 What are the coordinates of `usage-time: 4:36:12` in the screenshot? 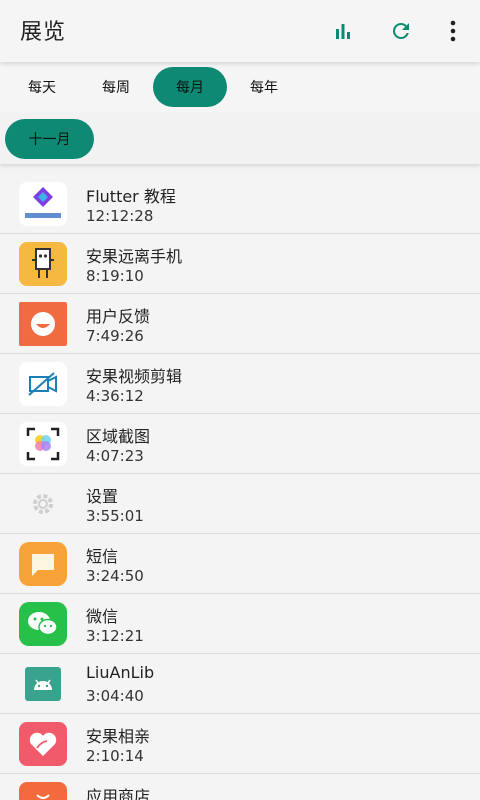 It's located at (115, 396).